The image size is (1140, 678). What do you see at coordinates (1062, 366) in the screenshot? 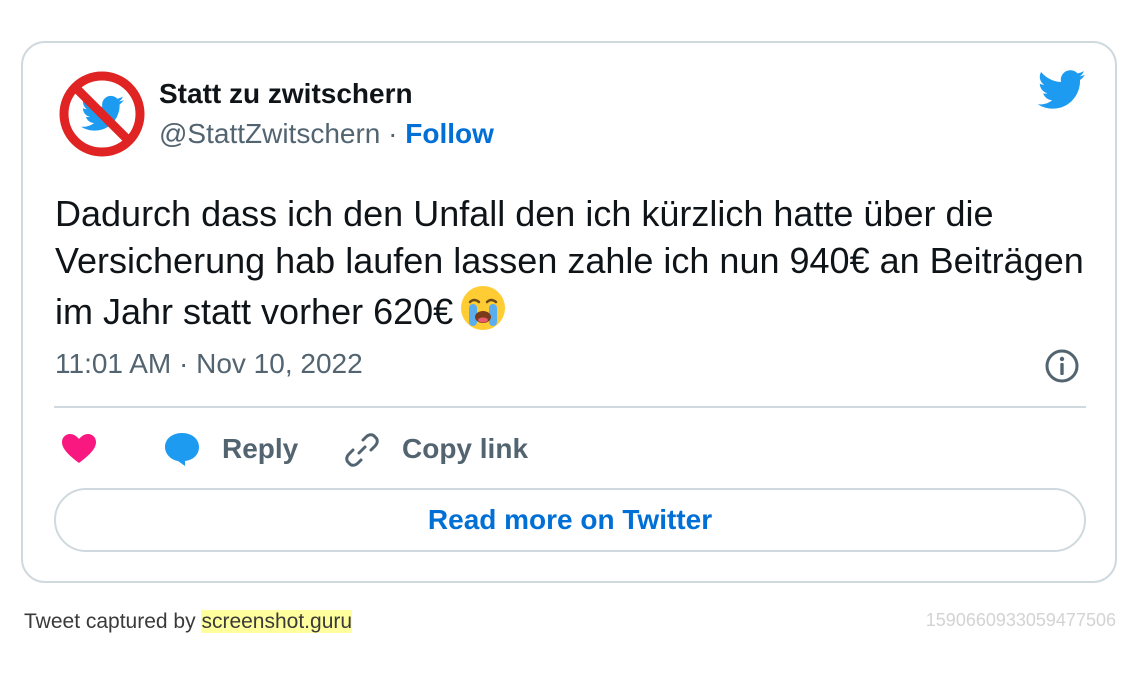
I see `info-icon` at bounding box center [1062, 366].